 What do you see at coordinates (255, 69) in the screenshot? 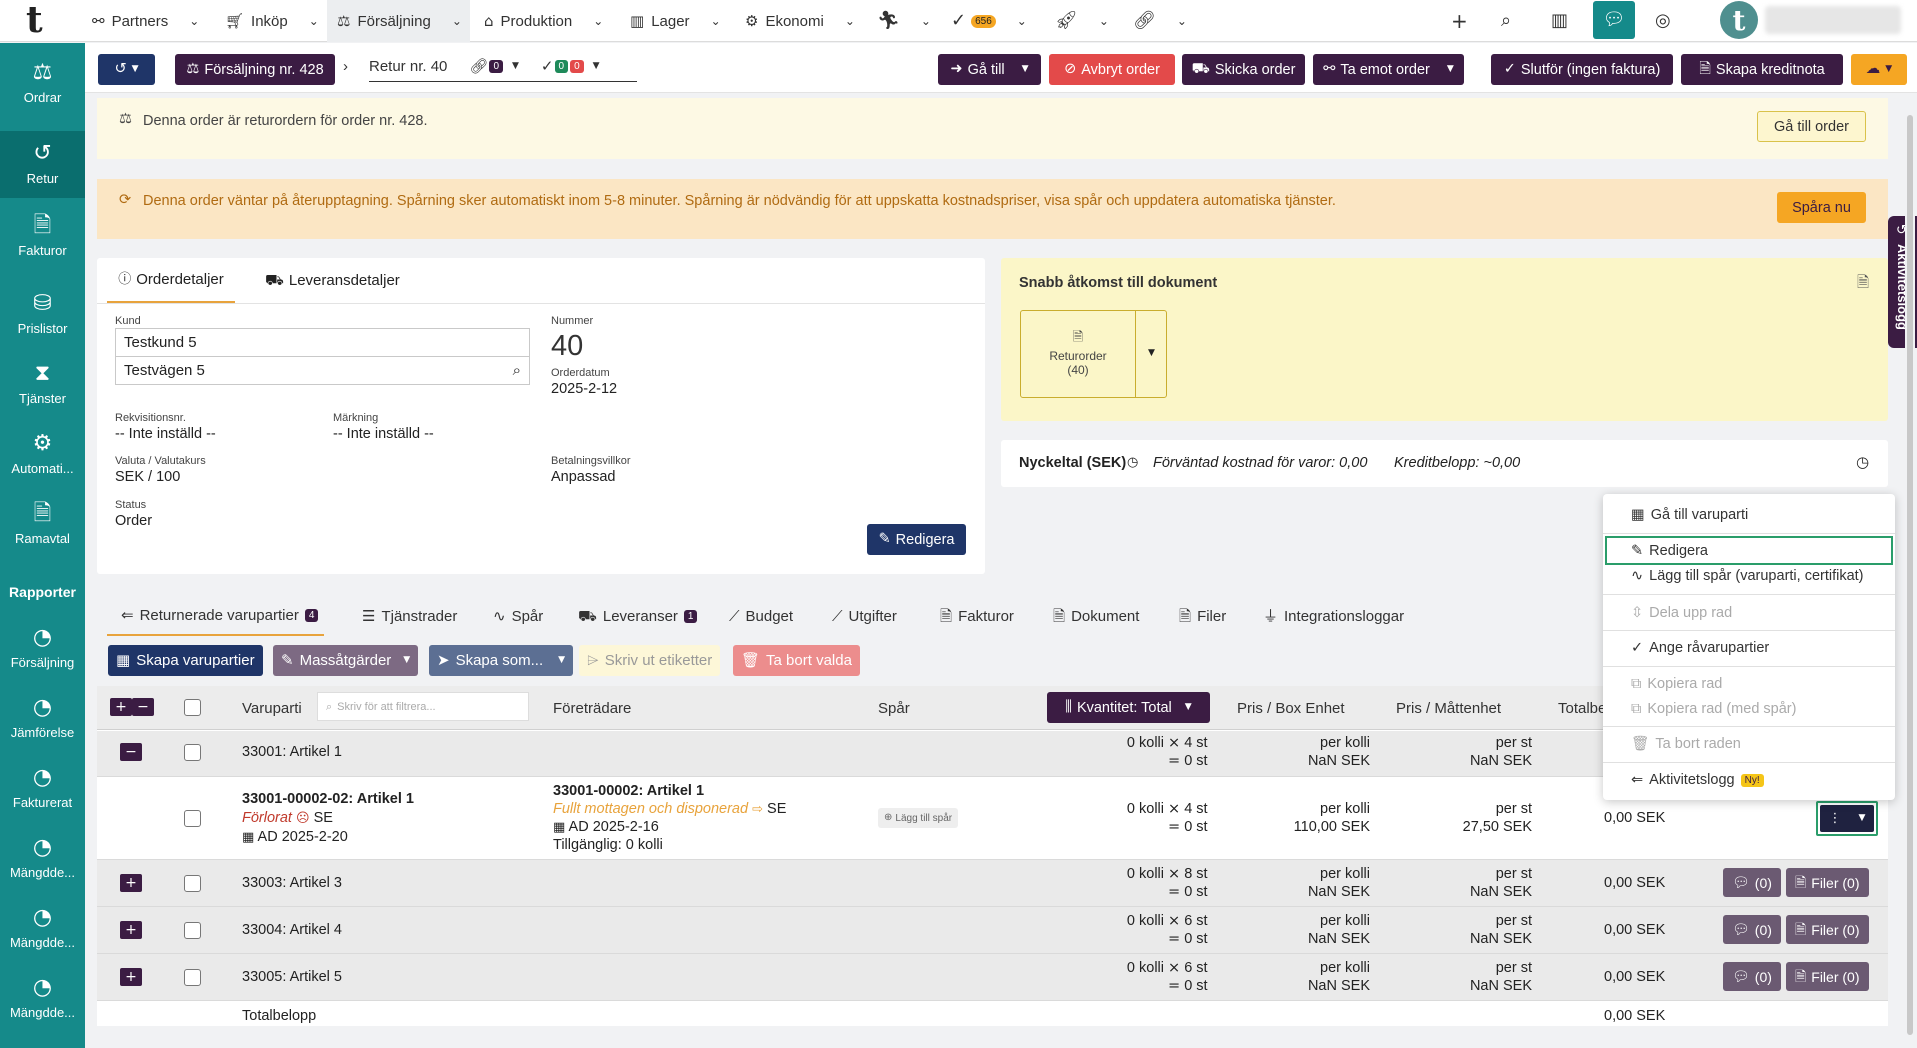
I see `parent-order-button: ⚖ Försäljning nr. 428` at bounding box center [255, 69].